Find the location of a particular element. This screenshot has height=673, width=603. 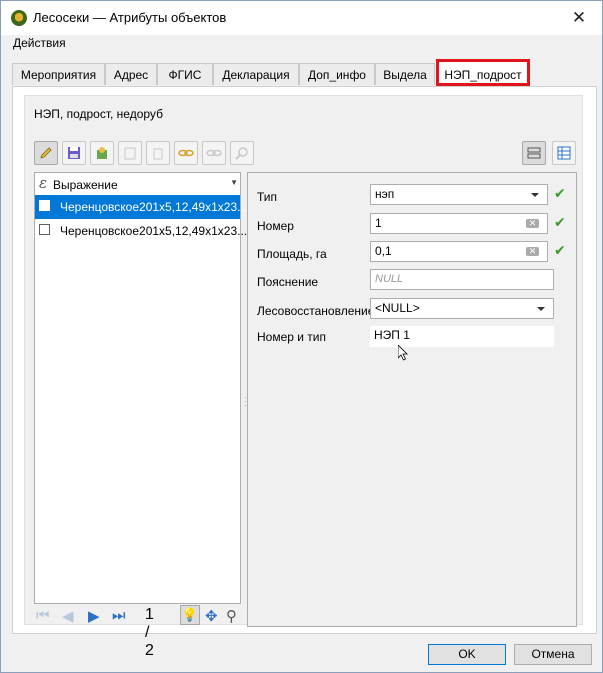

field-label-number: Номер is located at coordinates (275, 226).